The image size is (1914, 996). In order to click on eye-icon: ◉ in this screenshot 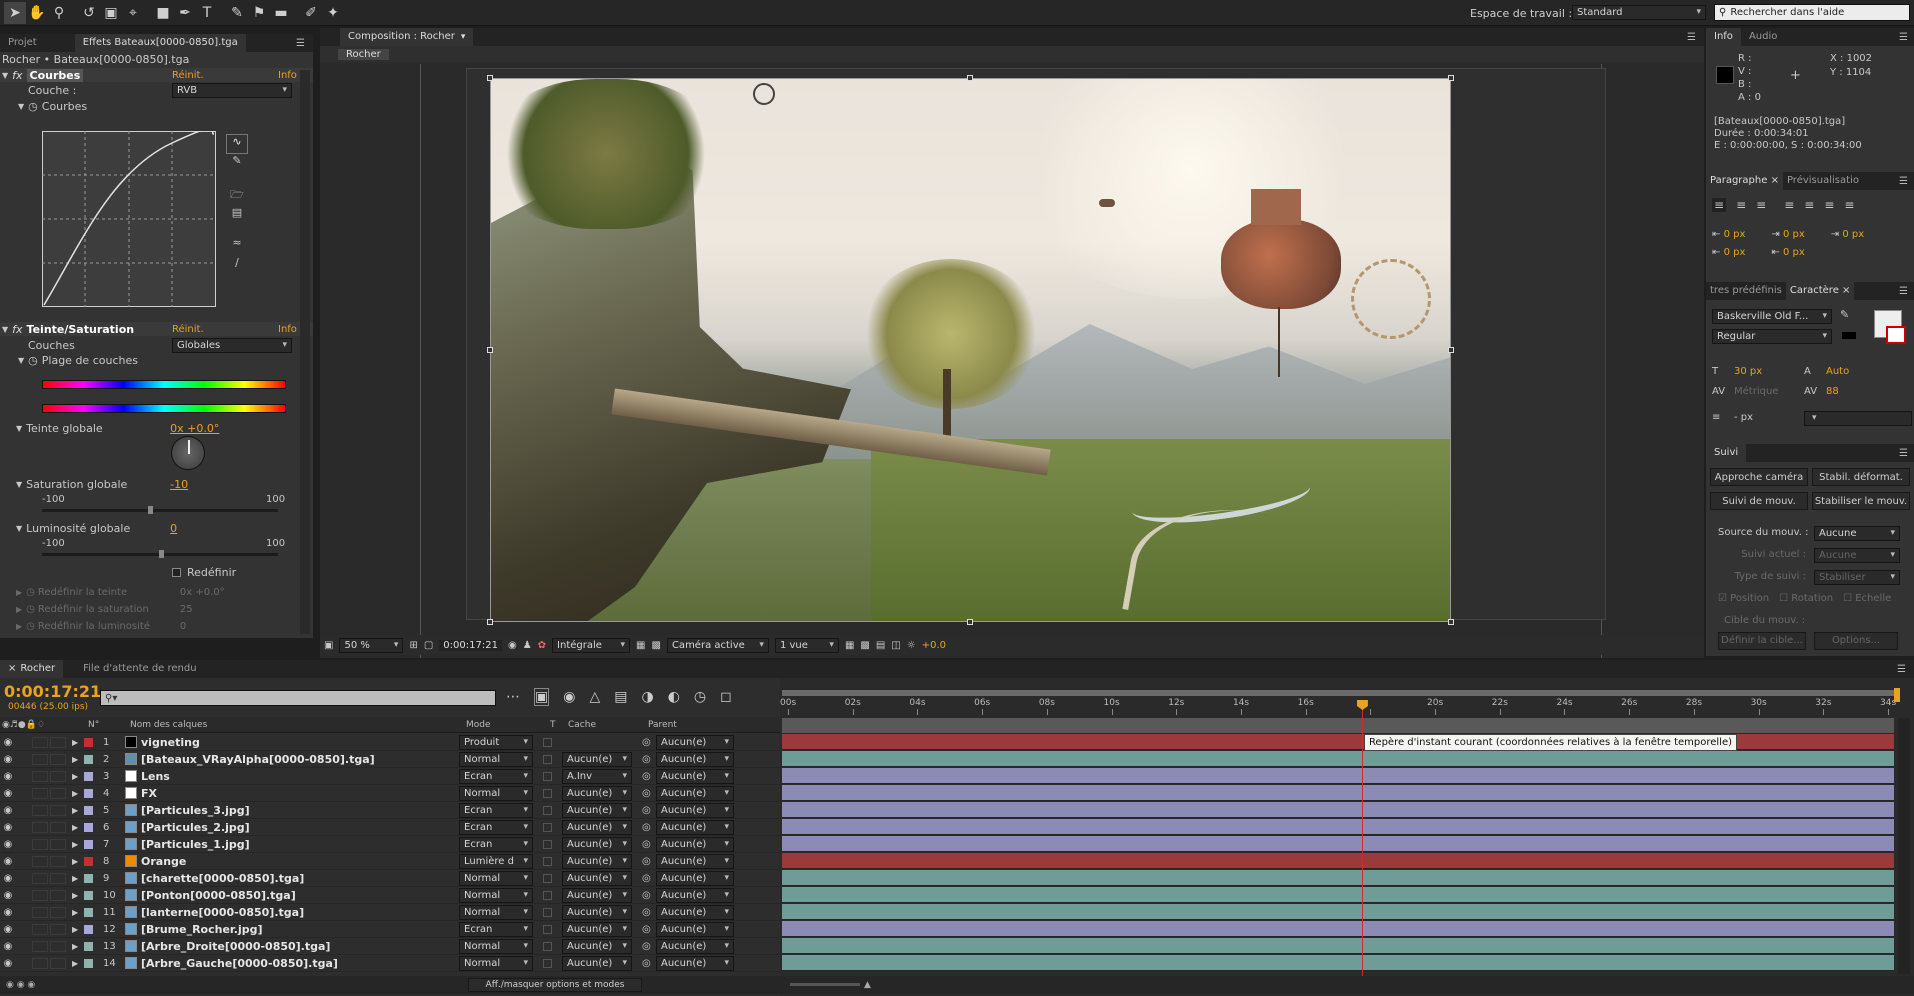, I will do `click(8, 861)`.